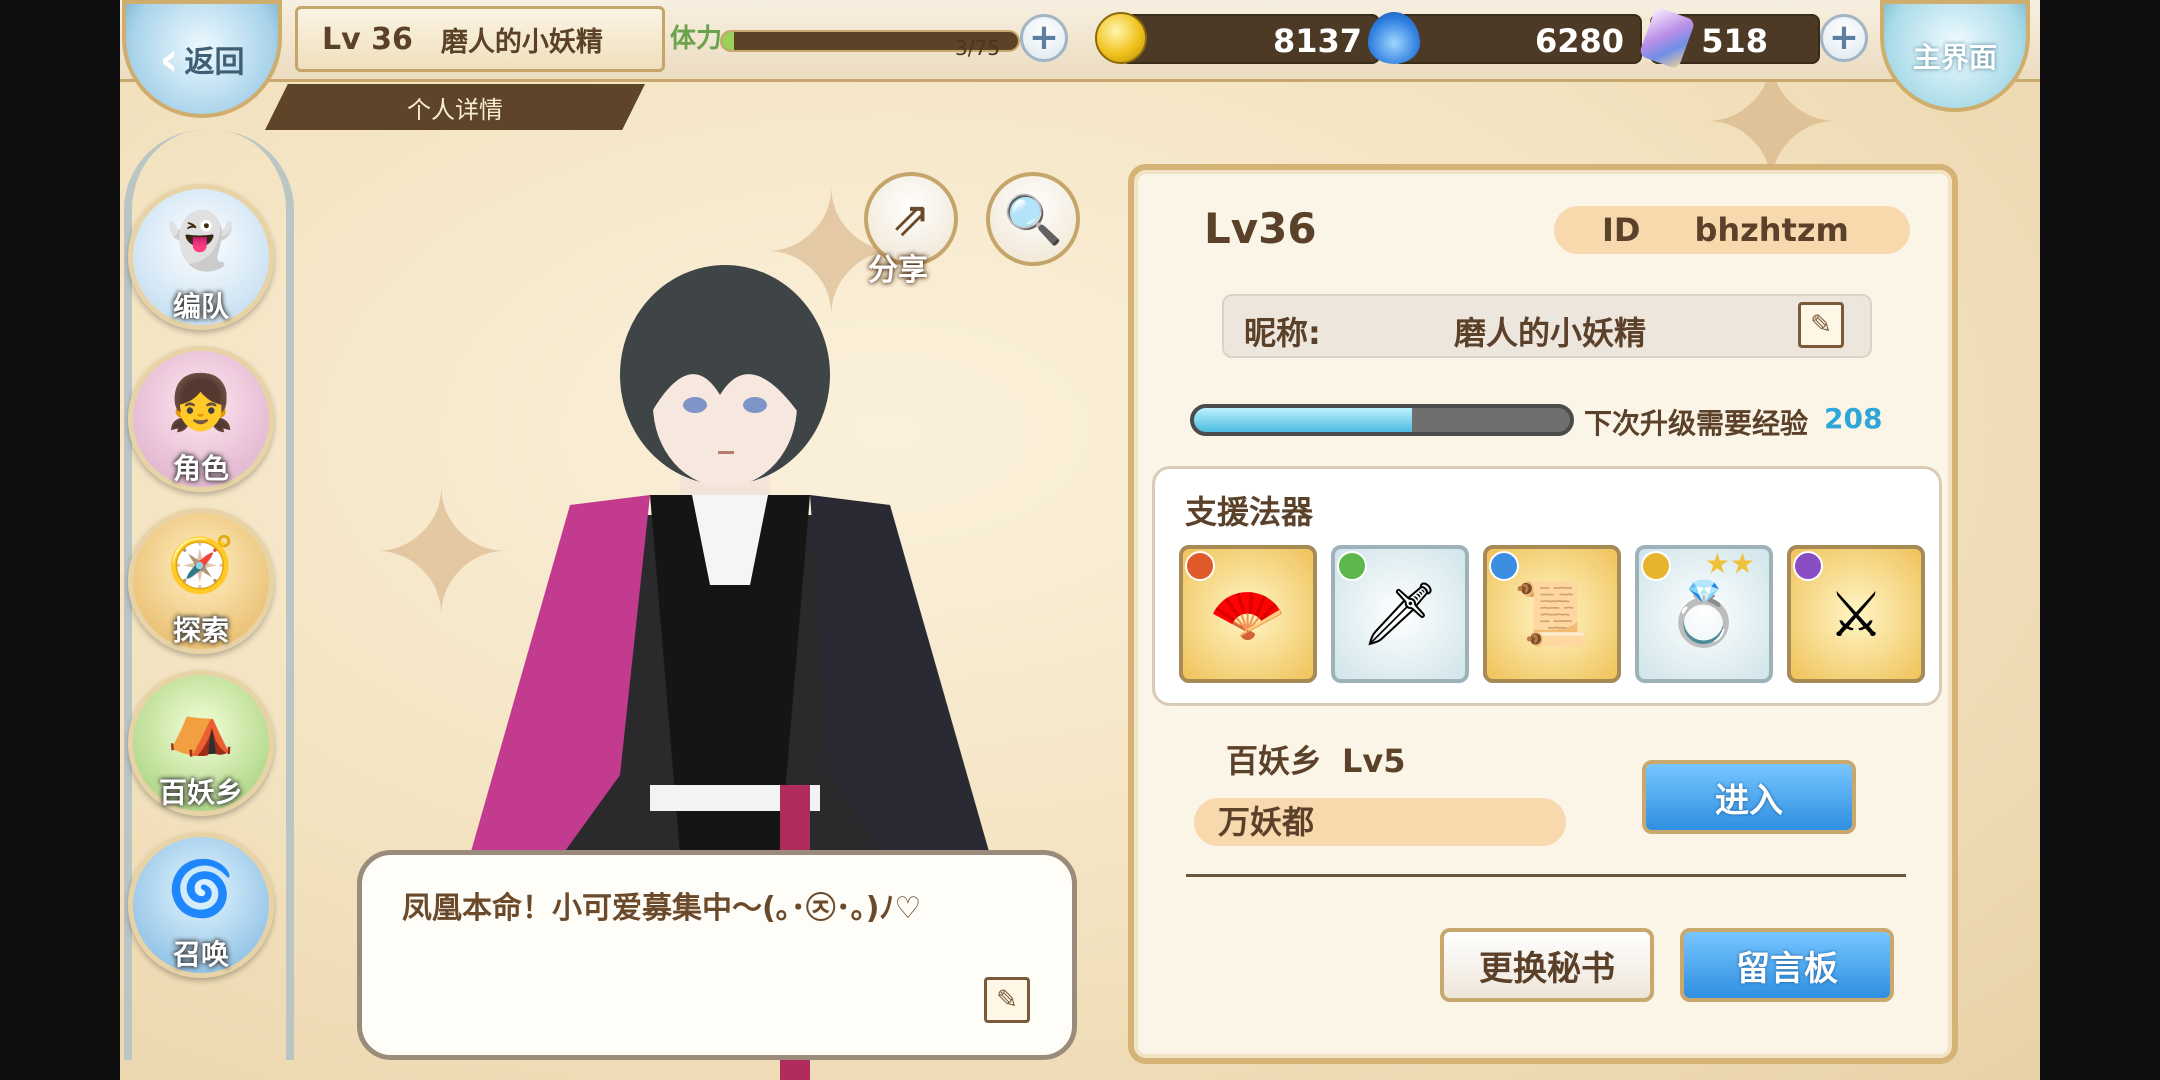 The width and height of the screenshot is (2160, 1080). What do you see at coordinates (200, 954) in the screenshot?
I see `nav-summon-label: 召唤` at bounding box center [200, 954].